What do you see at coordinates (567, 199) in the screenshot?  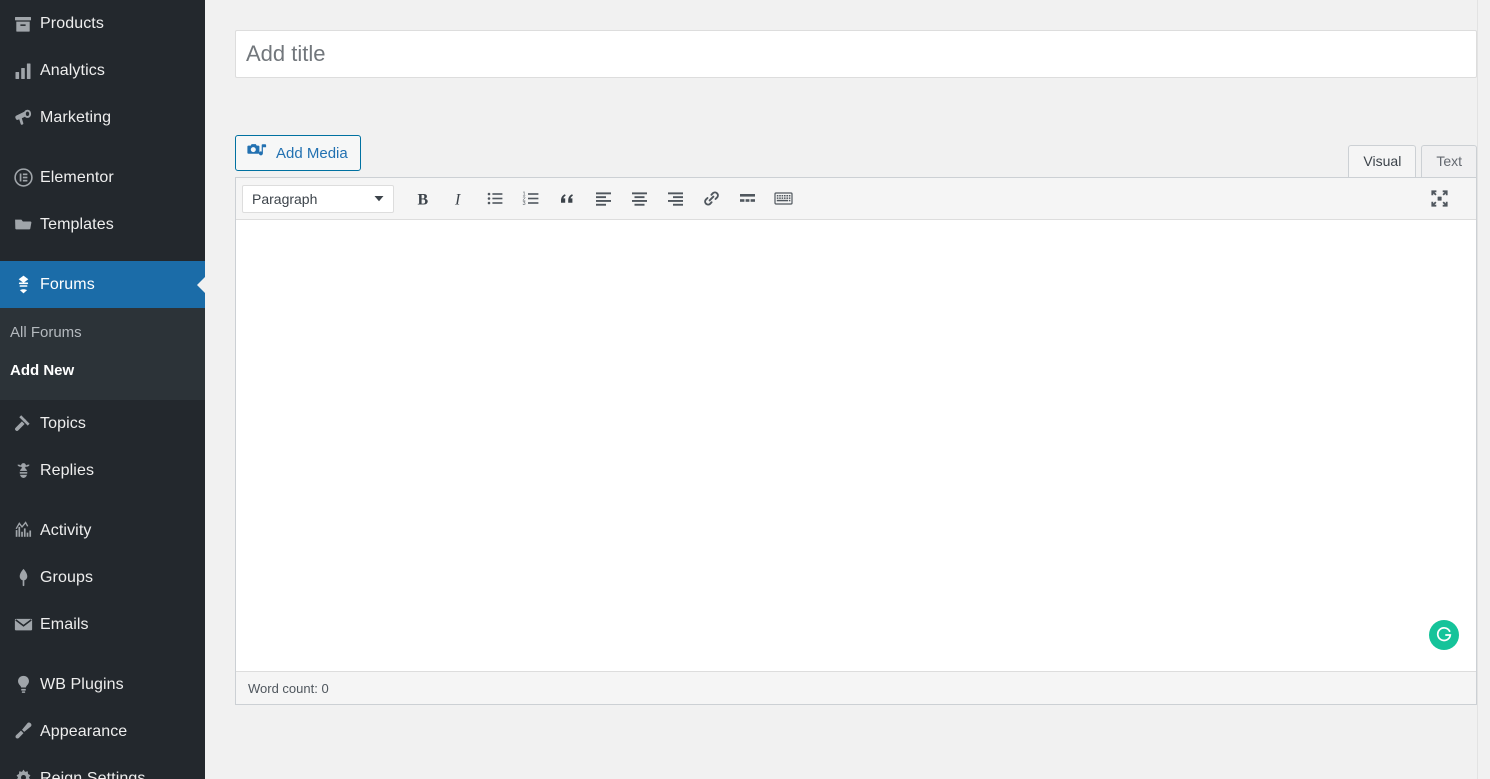 I see `blockquote-icon` at bounding box center [567, 199].